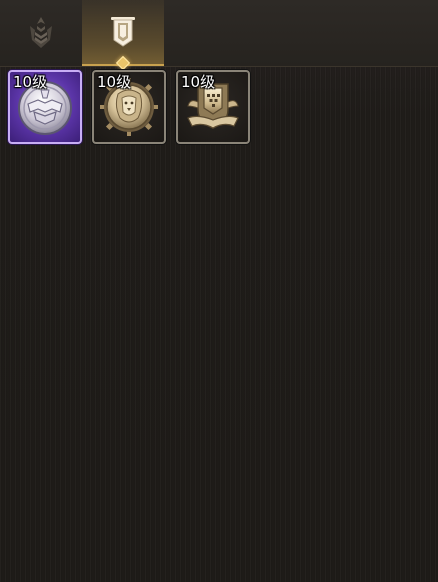  What do you see at coordinates (213, 107) in the screenshot?
I see `badge-card-helmet: 10级` at bounding box center [213, 107].